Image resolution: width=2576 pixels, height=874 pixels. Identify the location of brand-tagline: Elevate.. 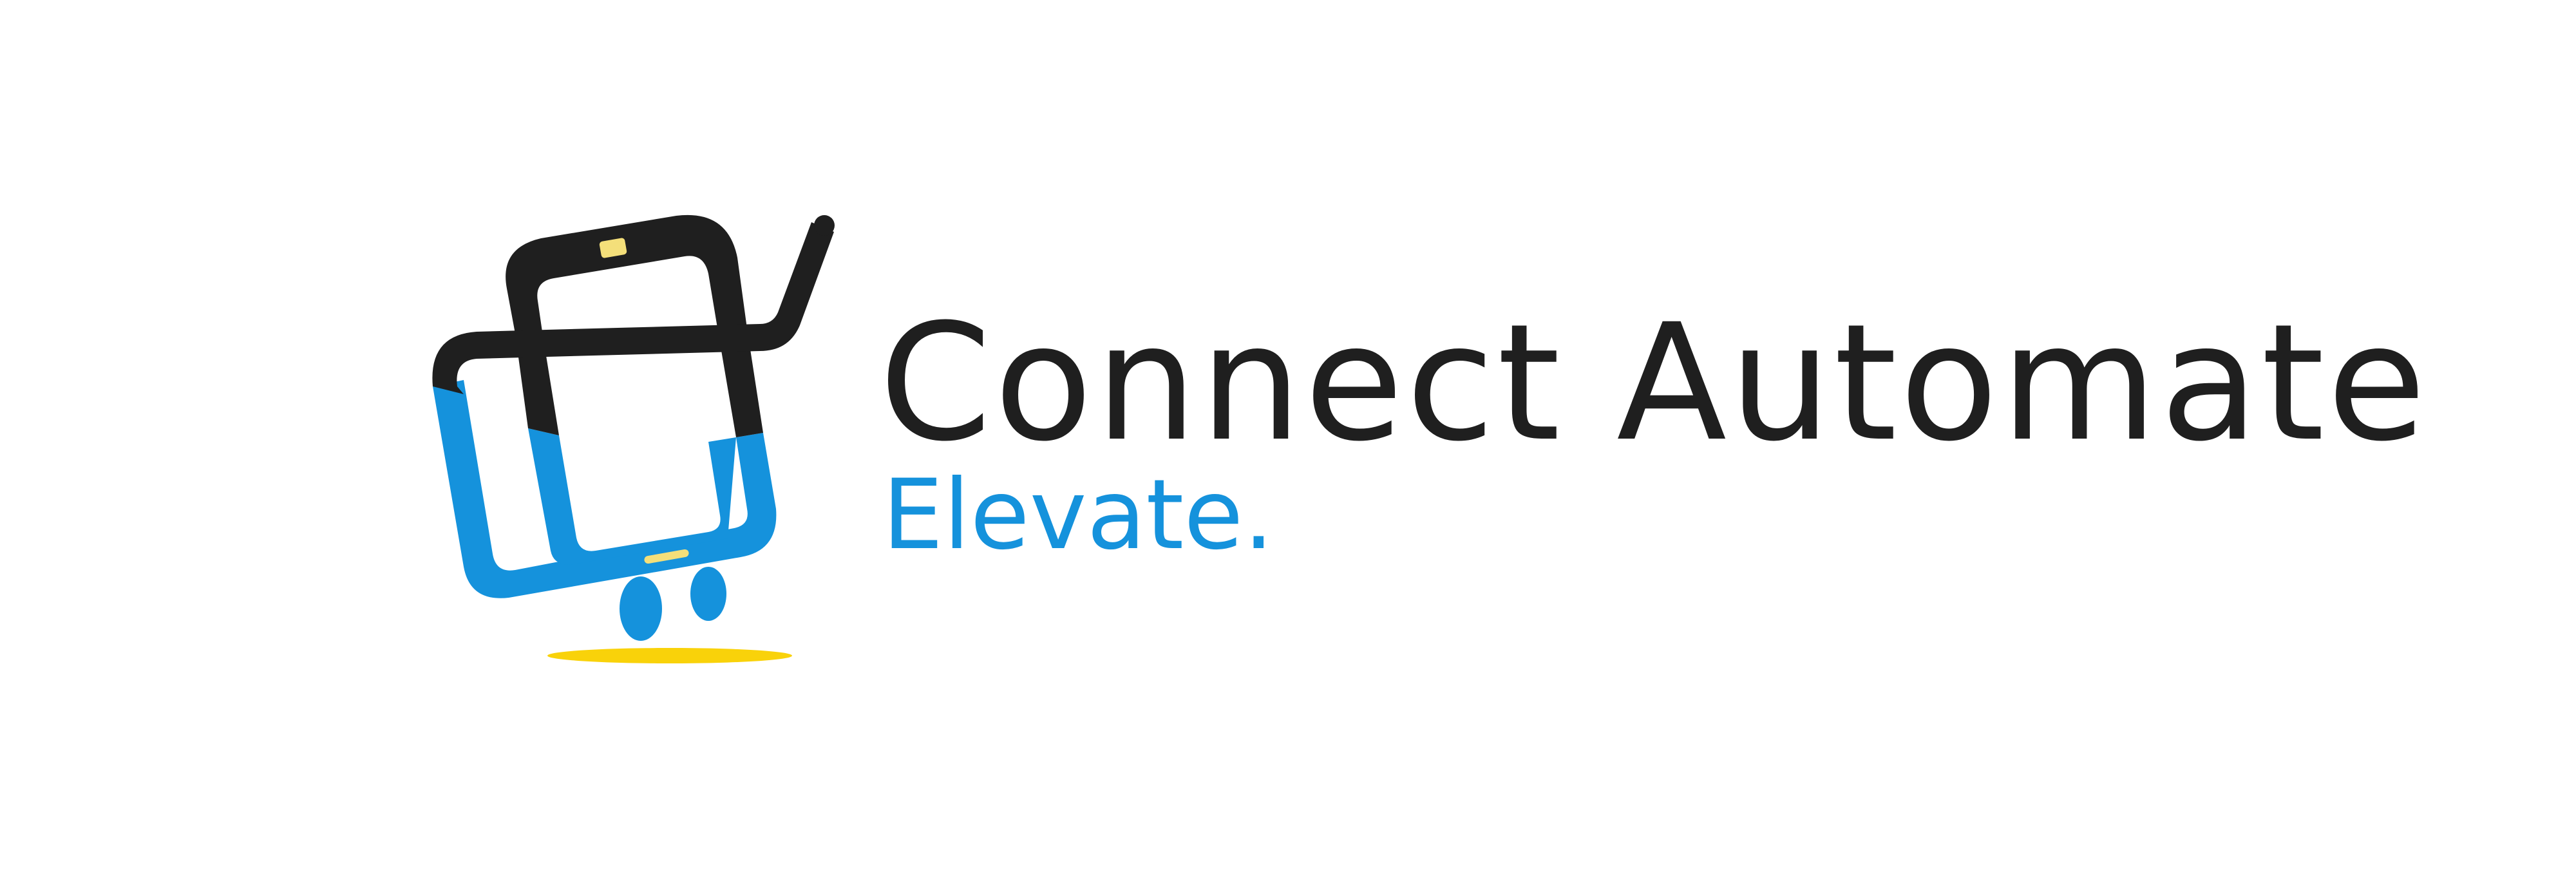
(1078, 515).